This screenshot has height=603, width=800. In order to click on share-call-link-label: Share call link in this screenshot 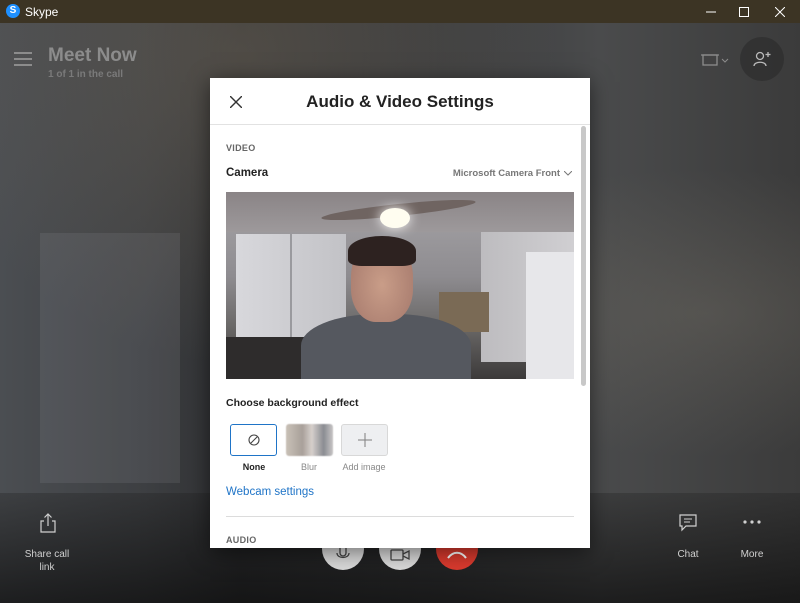, I will do `click(47, 561)`.